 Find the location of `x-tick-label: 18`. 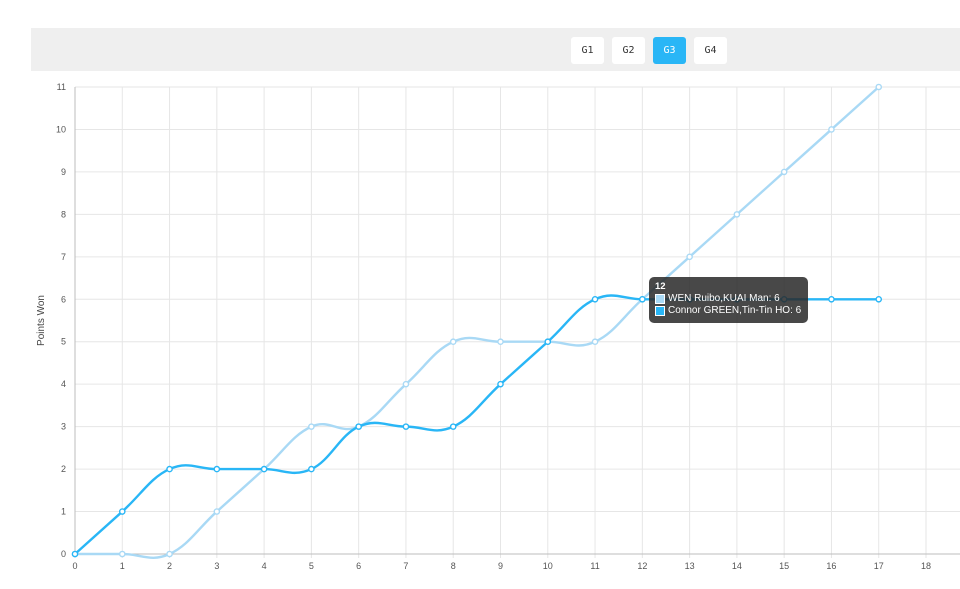

x-tick-label: 18 is located at coordinates (926, 566).